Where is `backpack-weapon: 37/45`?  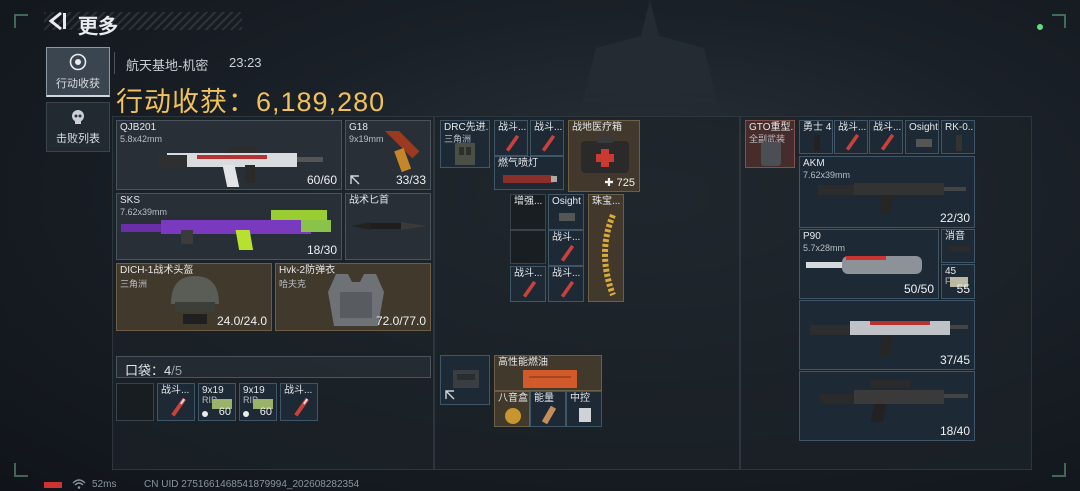 backpack-weapon: 37/45 is located at coordinates (887, 335).